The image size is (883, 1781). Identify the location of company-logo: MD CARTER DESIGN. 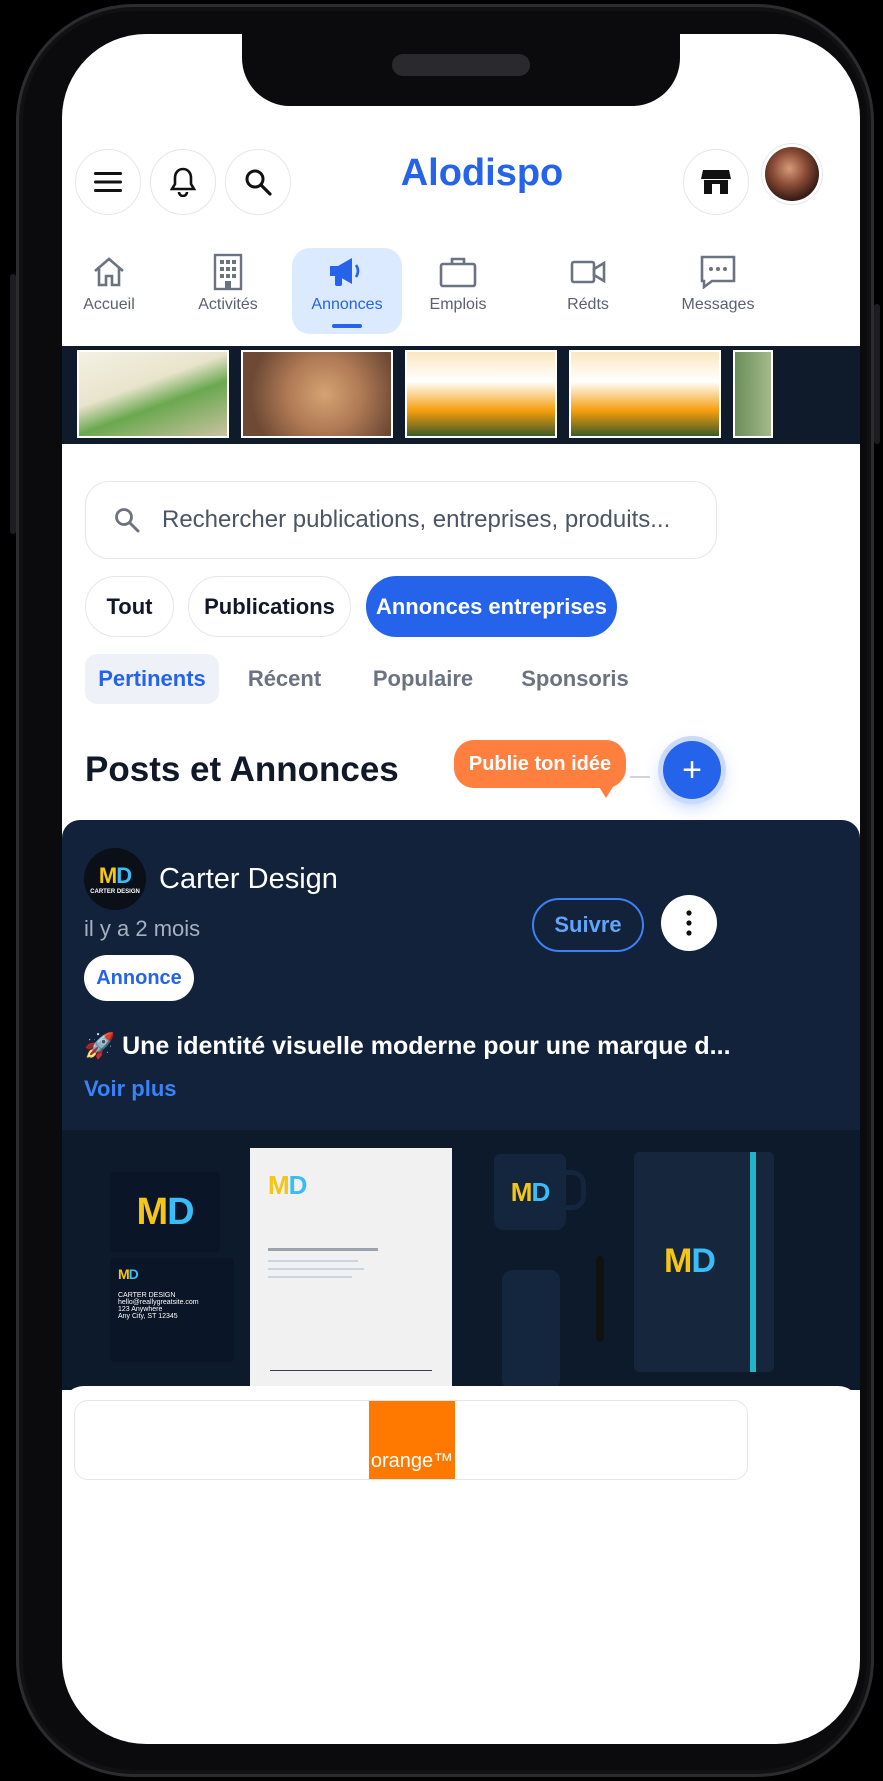
(115, 879).